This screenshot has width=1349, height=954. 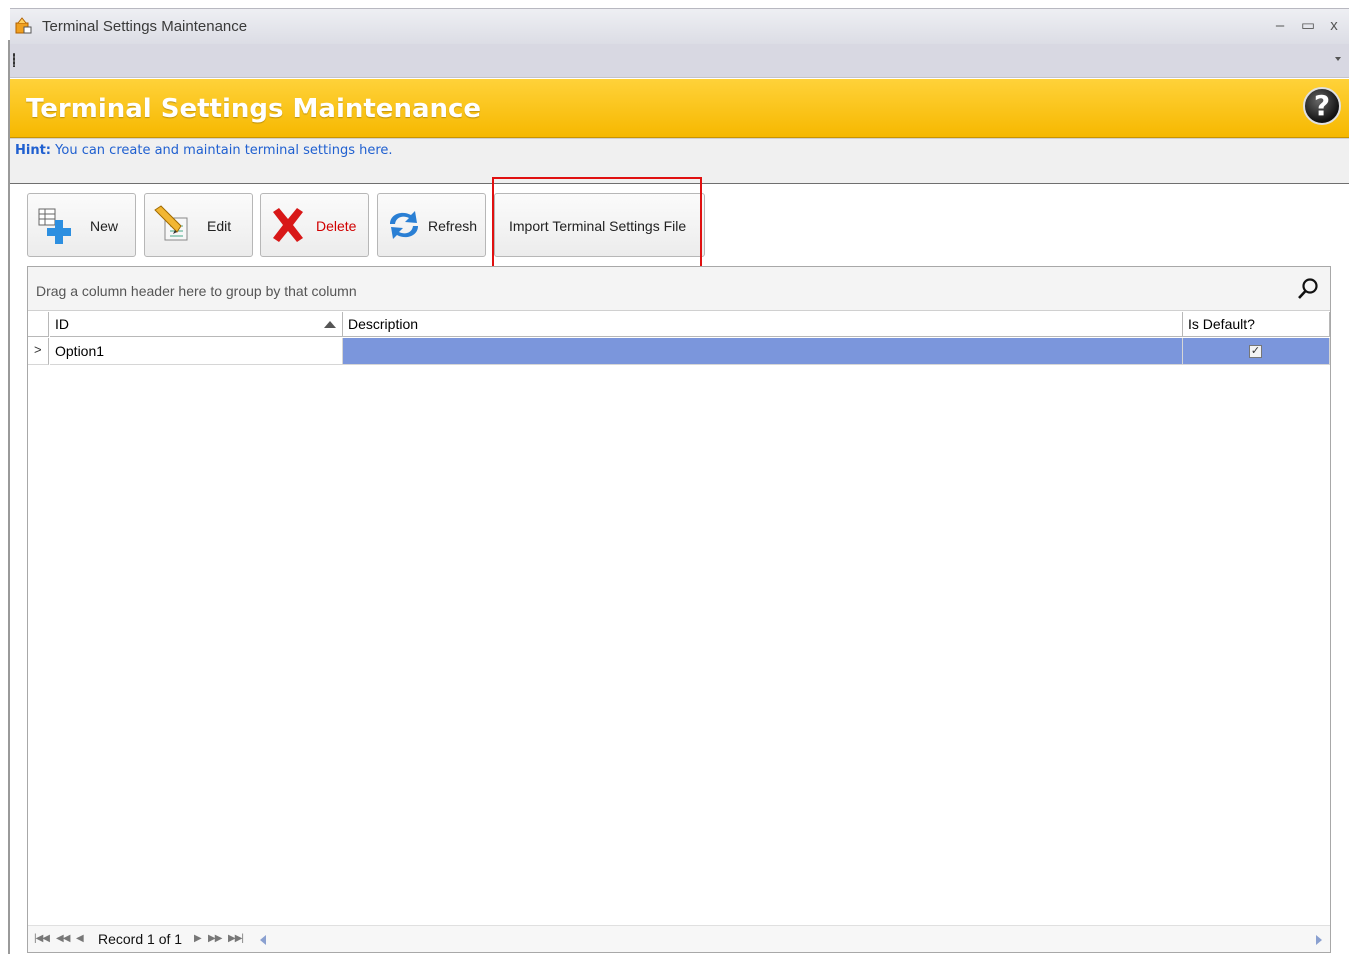 What do you see at coordinates (38, 324) in the screenshot?
I see `row-indicator-header` at bounding box center [38, 324].